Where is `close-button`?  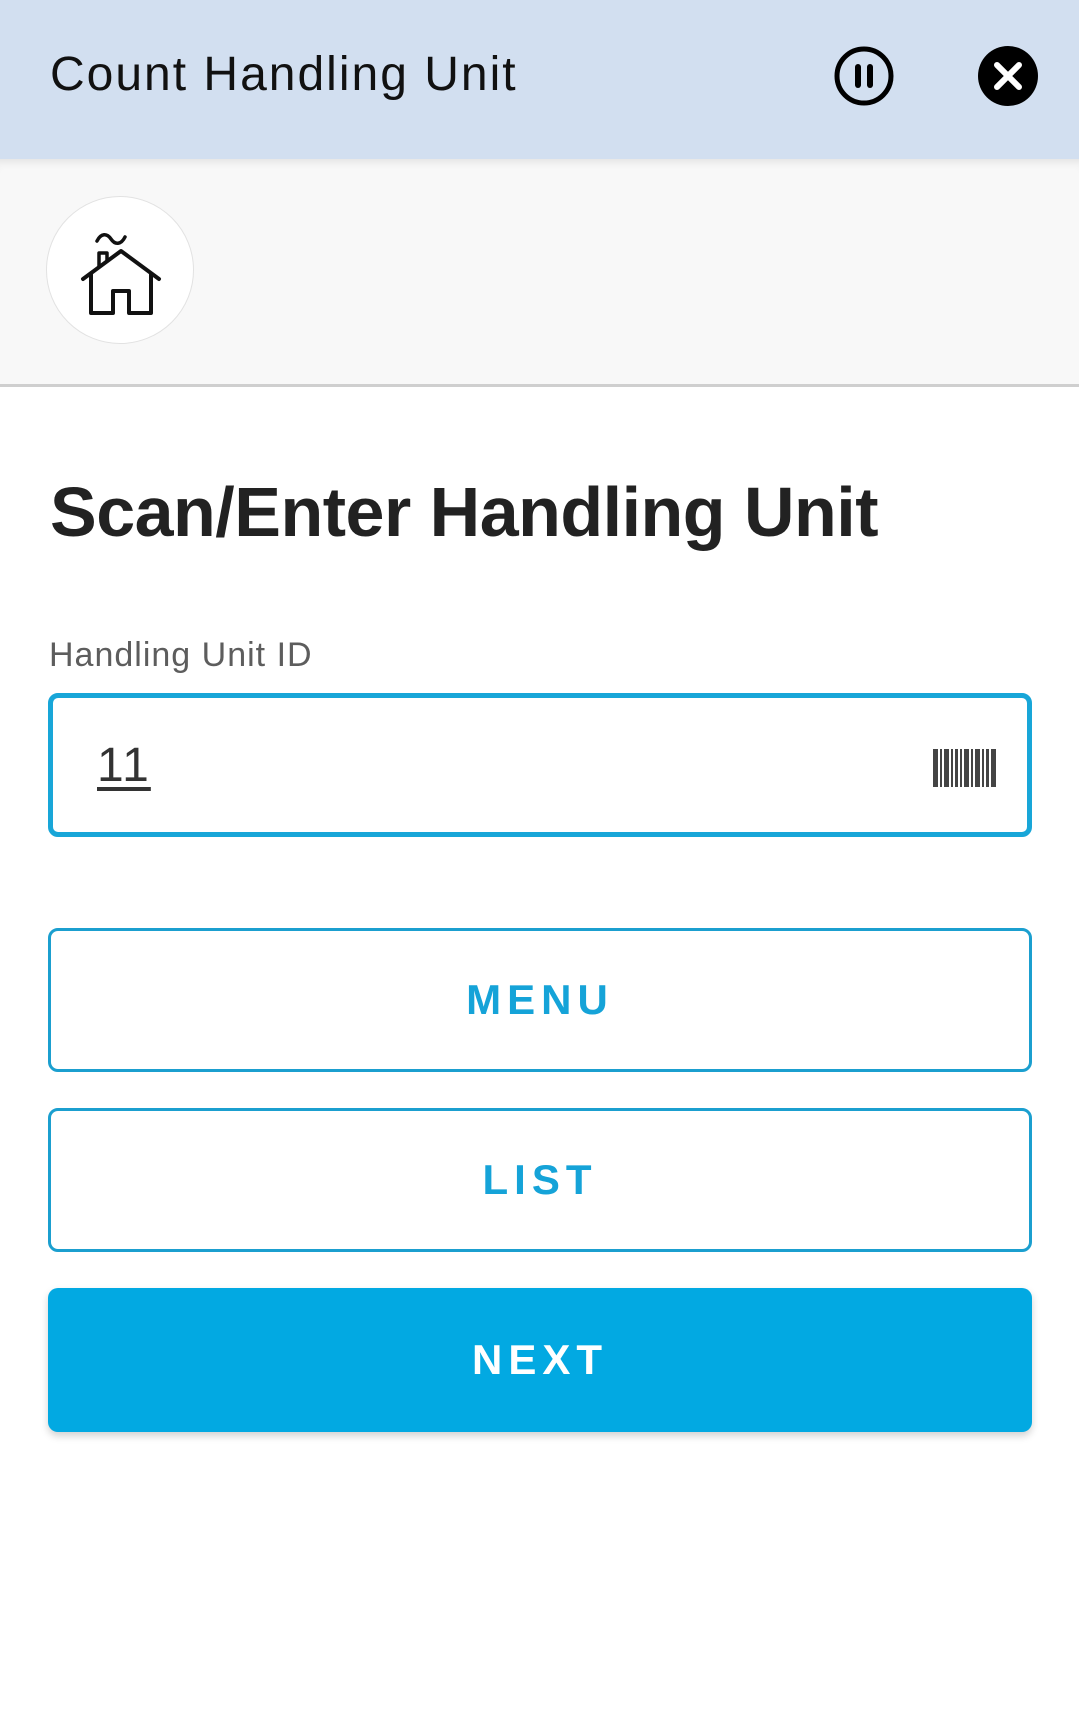 close-button is located at coordinates (1008, 76).